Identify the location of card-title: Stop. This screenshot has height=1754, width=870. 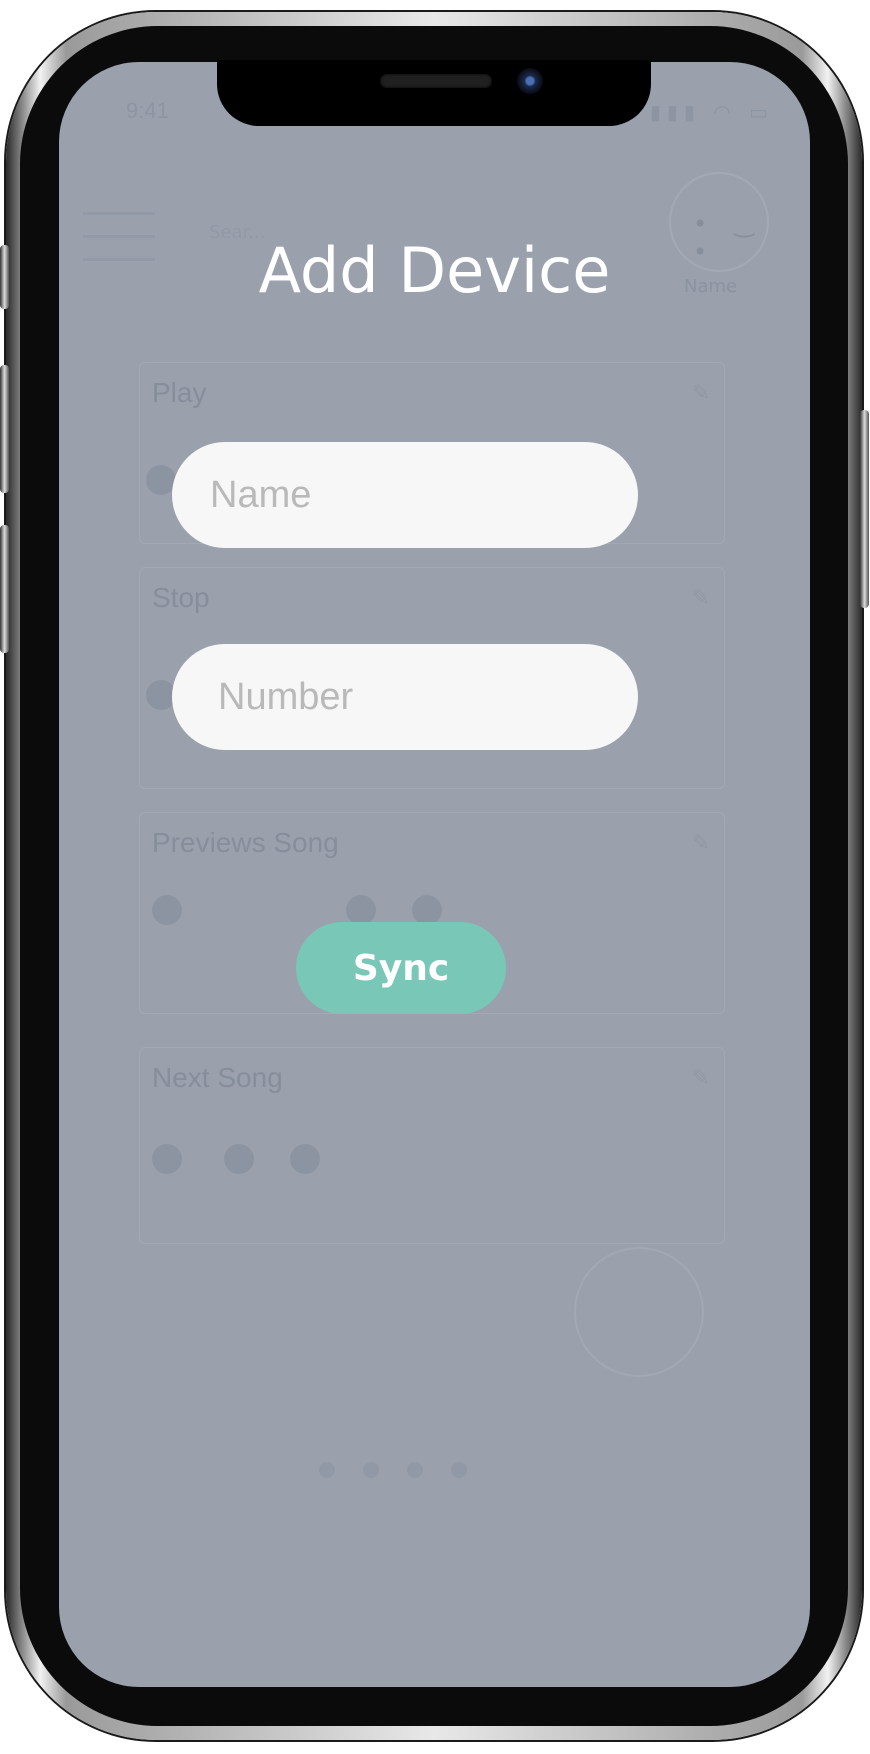
(181, 597).